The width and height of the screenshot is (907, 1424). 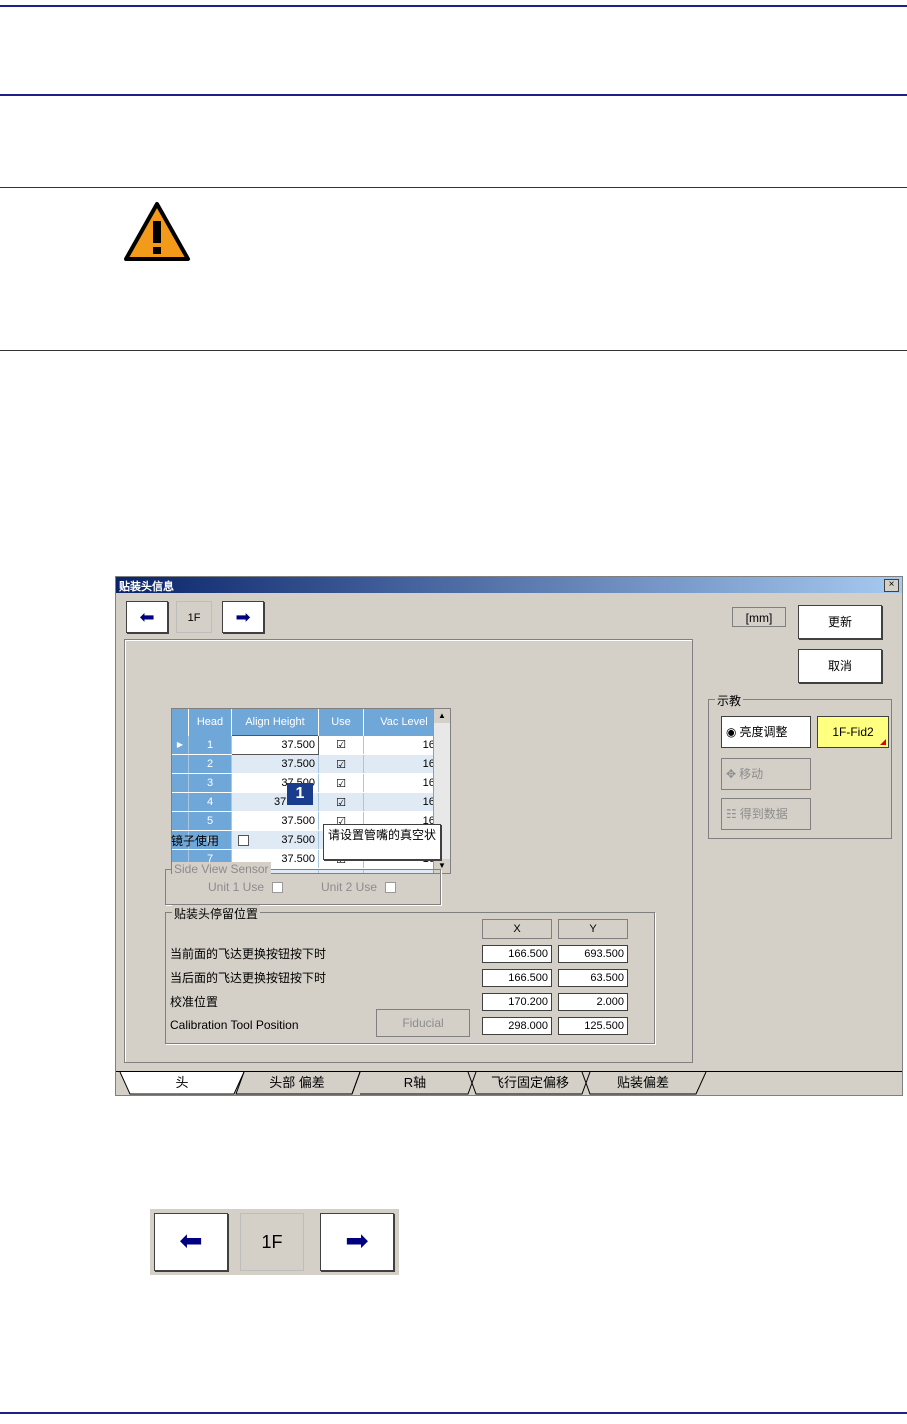 What do you see at coordinates (341, 722) in the screenshot?
I see `col-use: Use` at bounding box center [341, 722].